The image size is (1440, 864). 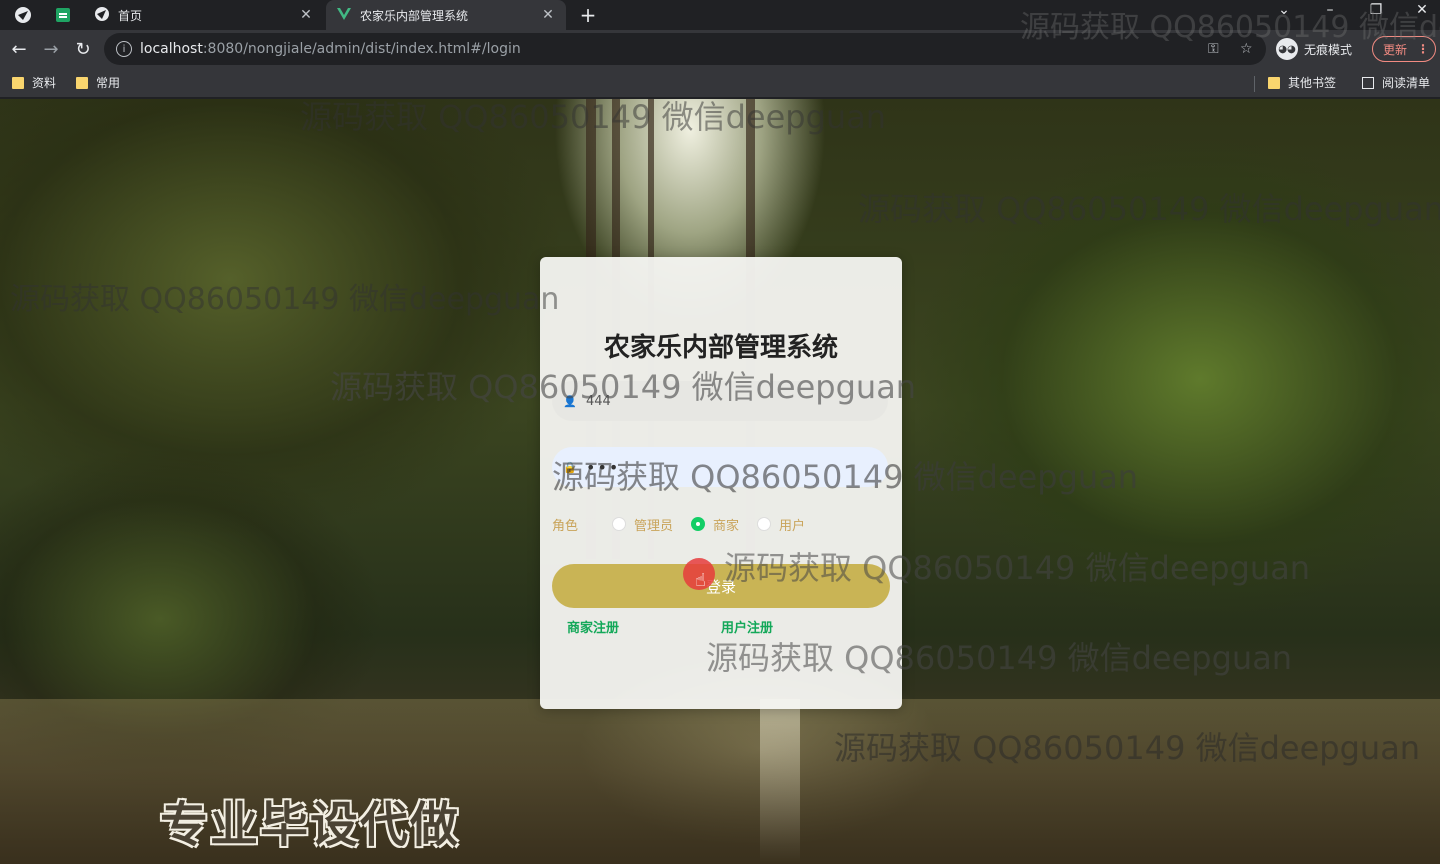 I want to click on back-button: ←, so click(x=19, y=49).